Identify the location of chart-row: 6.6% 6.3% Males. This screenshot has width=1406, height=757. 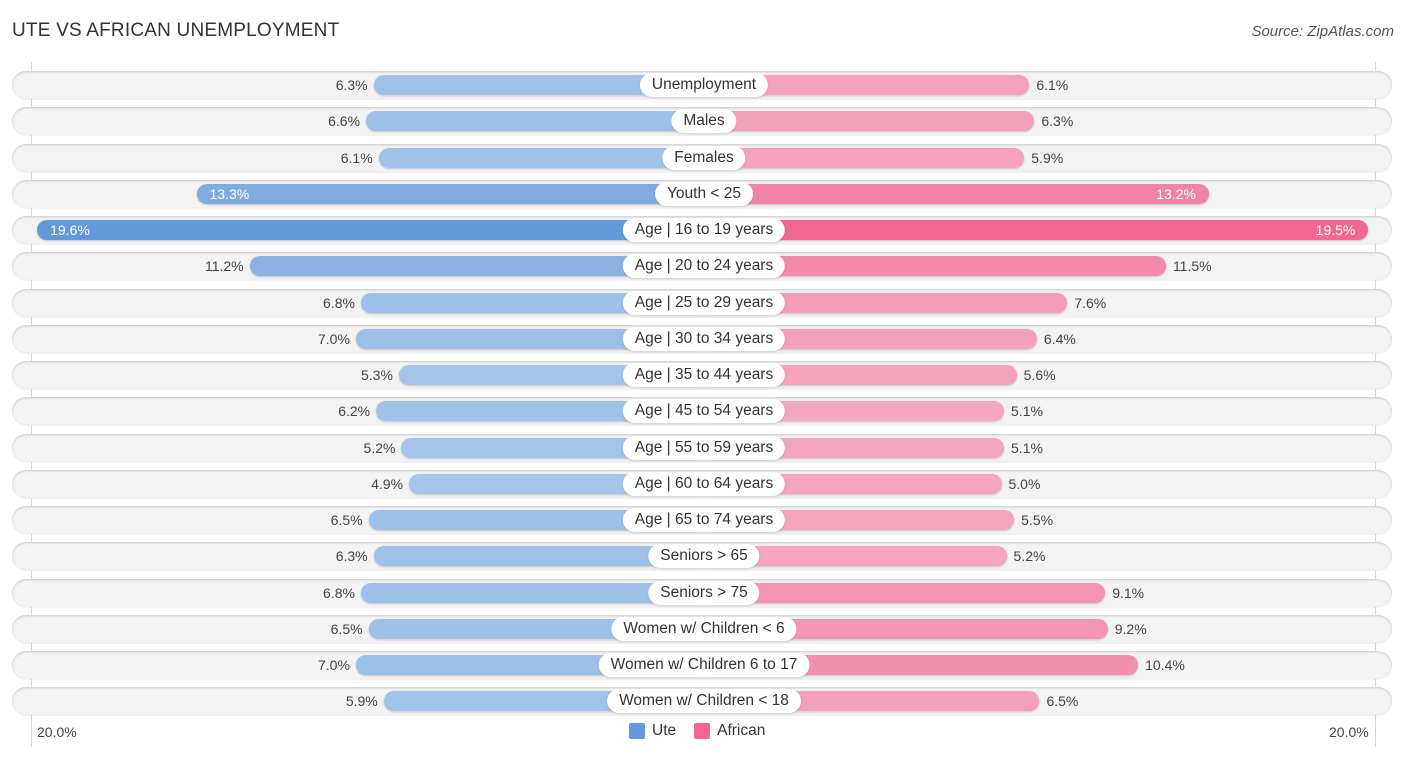
(702, 121).